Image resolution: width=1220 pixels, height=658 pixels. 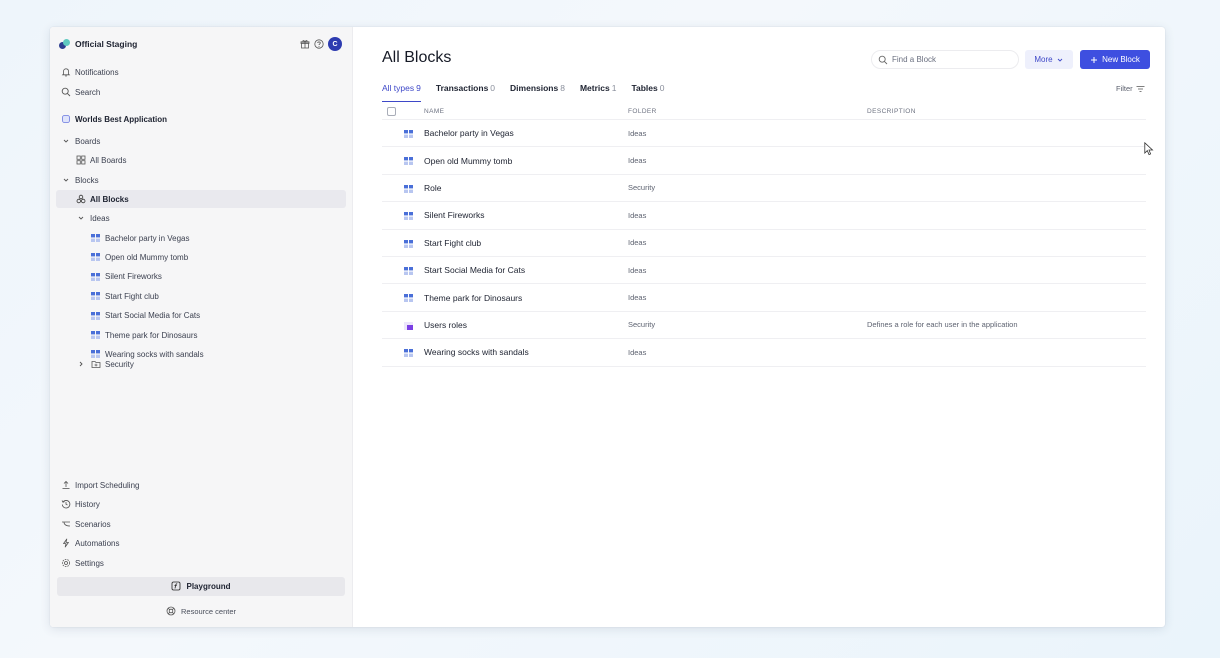 I want to click on sidebar-item-history: History, so click(x=201, y=504).